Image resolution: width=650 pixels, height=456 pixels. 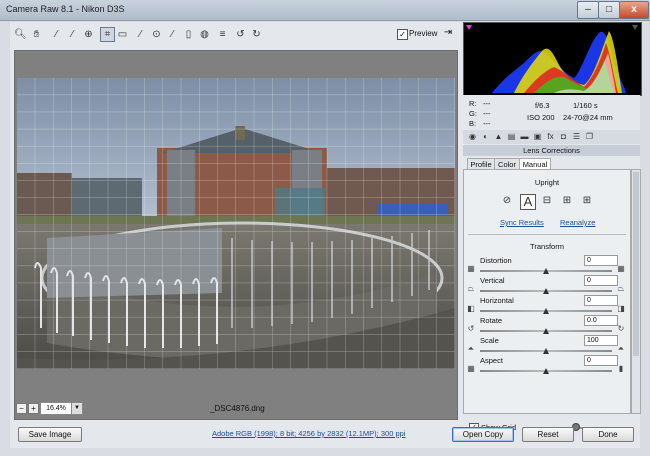 I want to click on preview-checkbox: ✓, so click(x=402, y=34).